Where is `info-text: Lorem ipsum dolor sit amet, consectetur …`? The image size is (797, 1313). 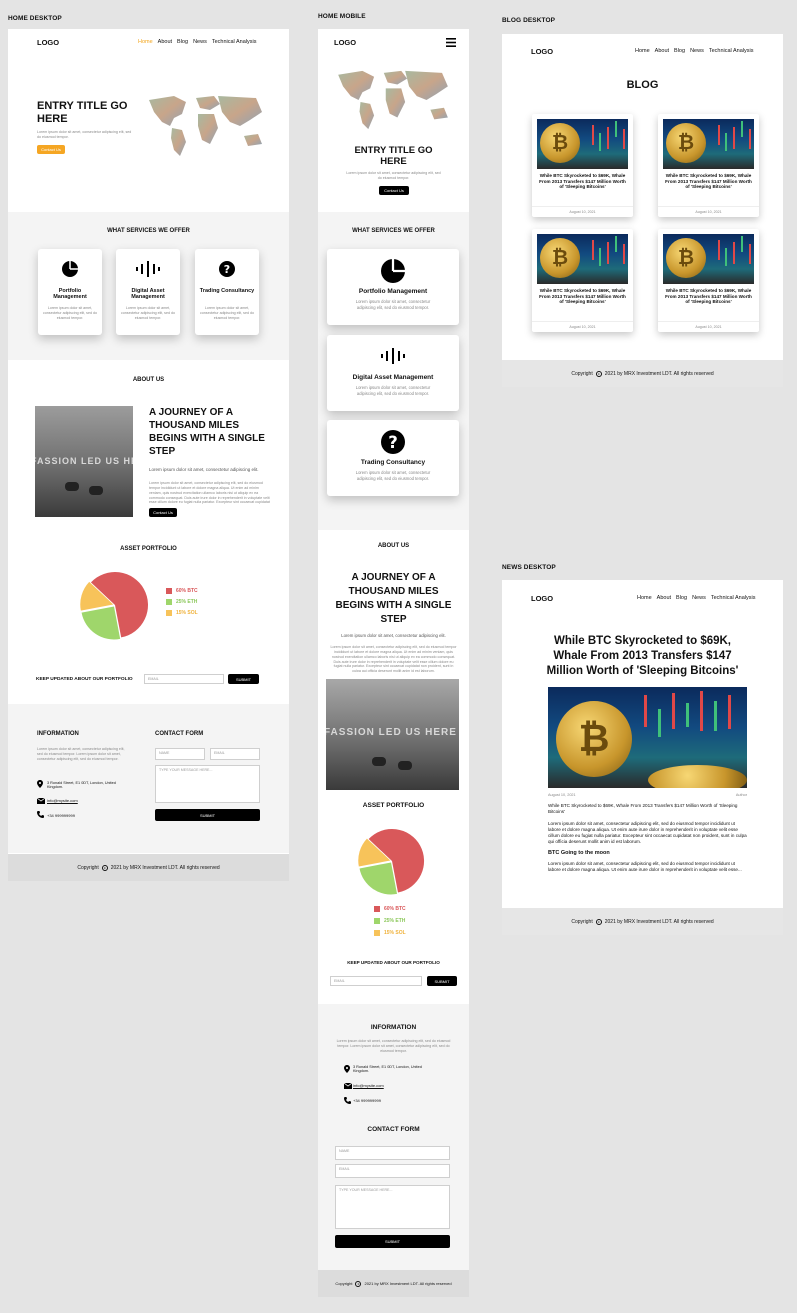 info-text: Lorem ipsum dolor sit amet, consectetur … is located at coordinates (81, 754).